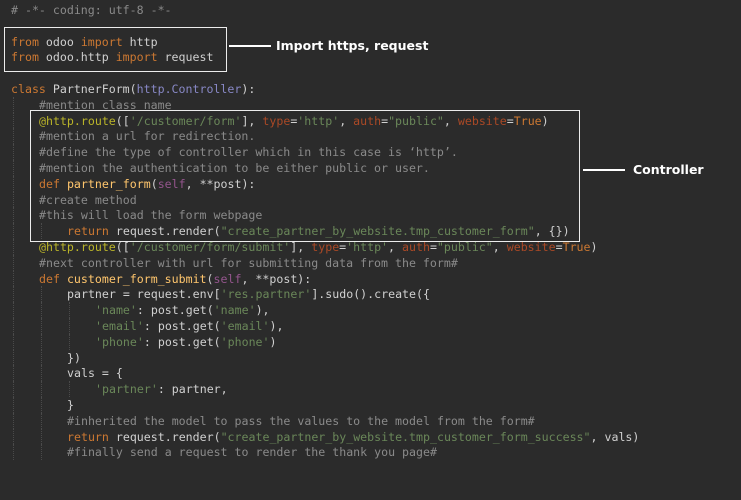 This screenshot has height=500, width=741. What do you see at coordinates (136, 278) in the screenshot?
I see `code-token-function: customer_form_submit` at bounding box center [136, 278].